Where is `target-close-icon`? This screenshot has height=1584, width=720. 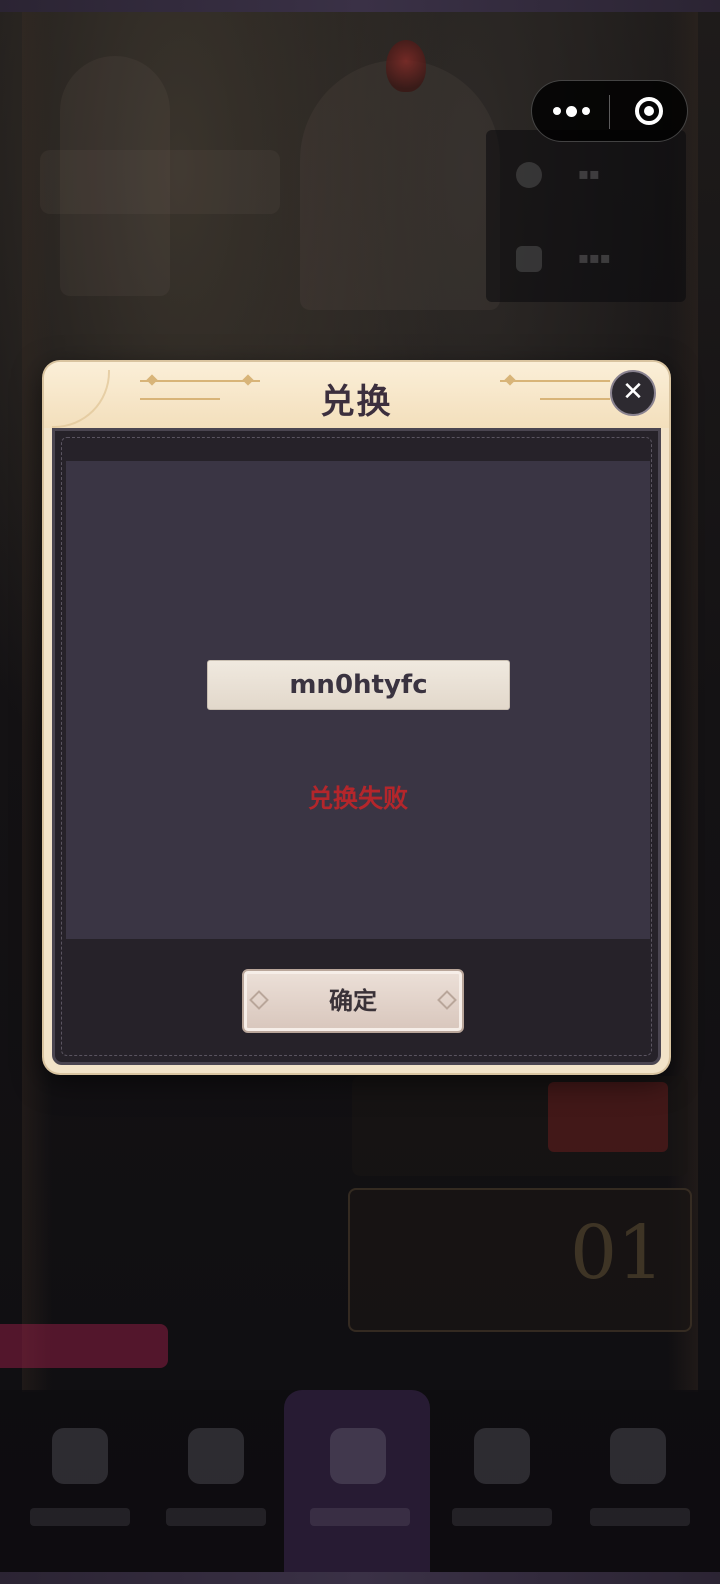 target-close-icon is located at coordinates (649, 111).